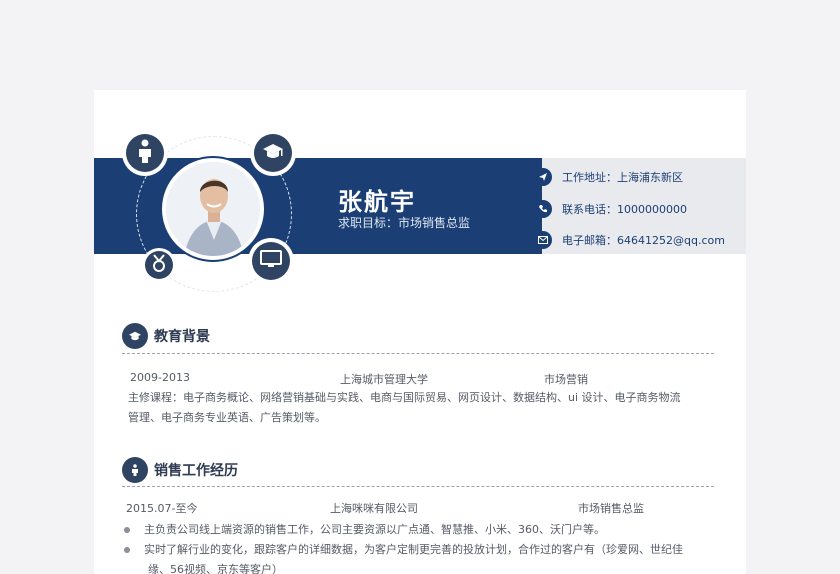 Image resolution: width=840 pixels, height=574 pixels. What do you see at coordinates (566, 379) in the screenshot?
I see `education-major: 市场营销` at bounding box center [566, 379].